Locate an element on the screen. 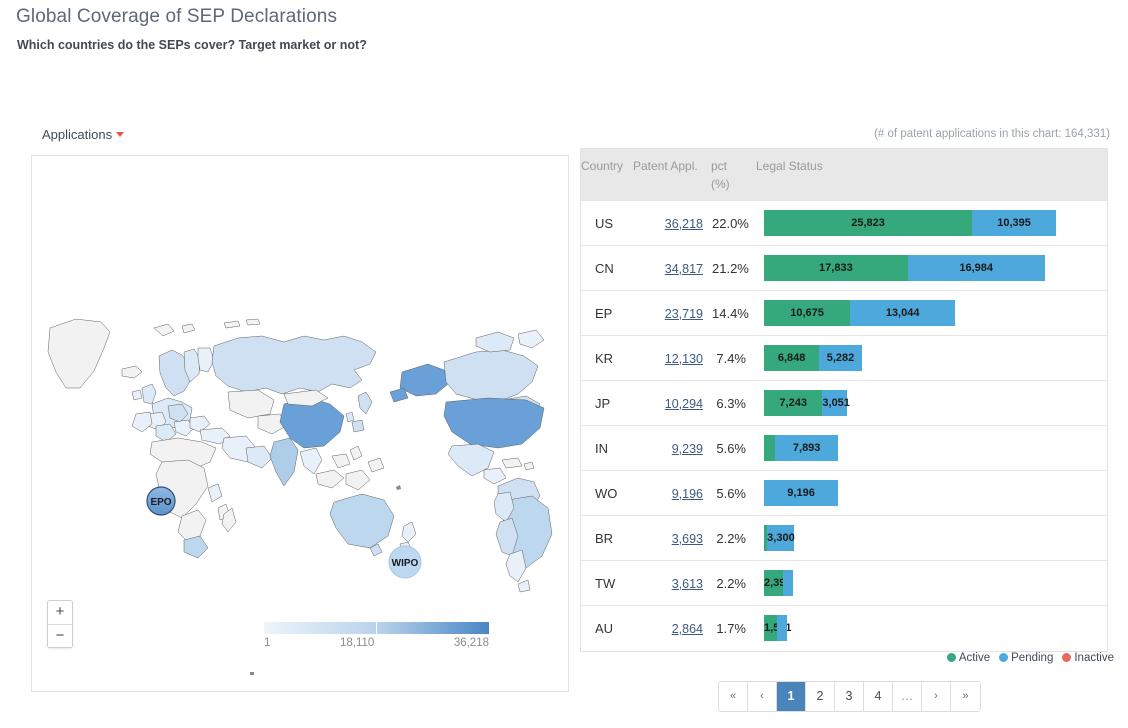 The image size is (1128, 728). stacked-bar: 6,848 5,282 is located at coordinates (932, 358).